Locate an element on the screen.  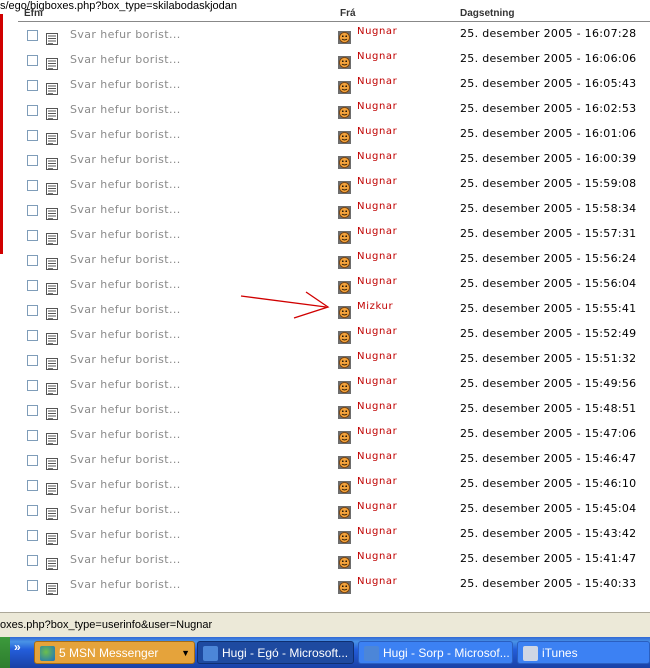
quicklaunch-chevron-icon: » is located at coordinates (17, 647).